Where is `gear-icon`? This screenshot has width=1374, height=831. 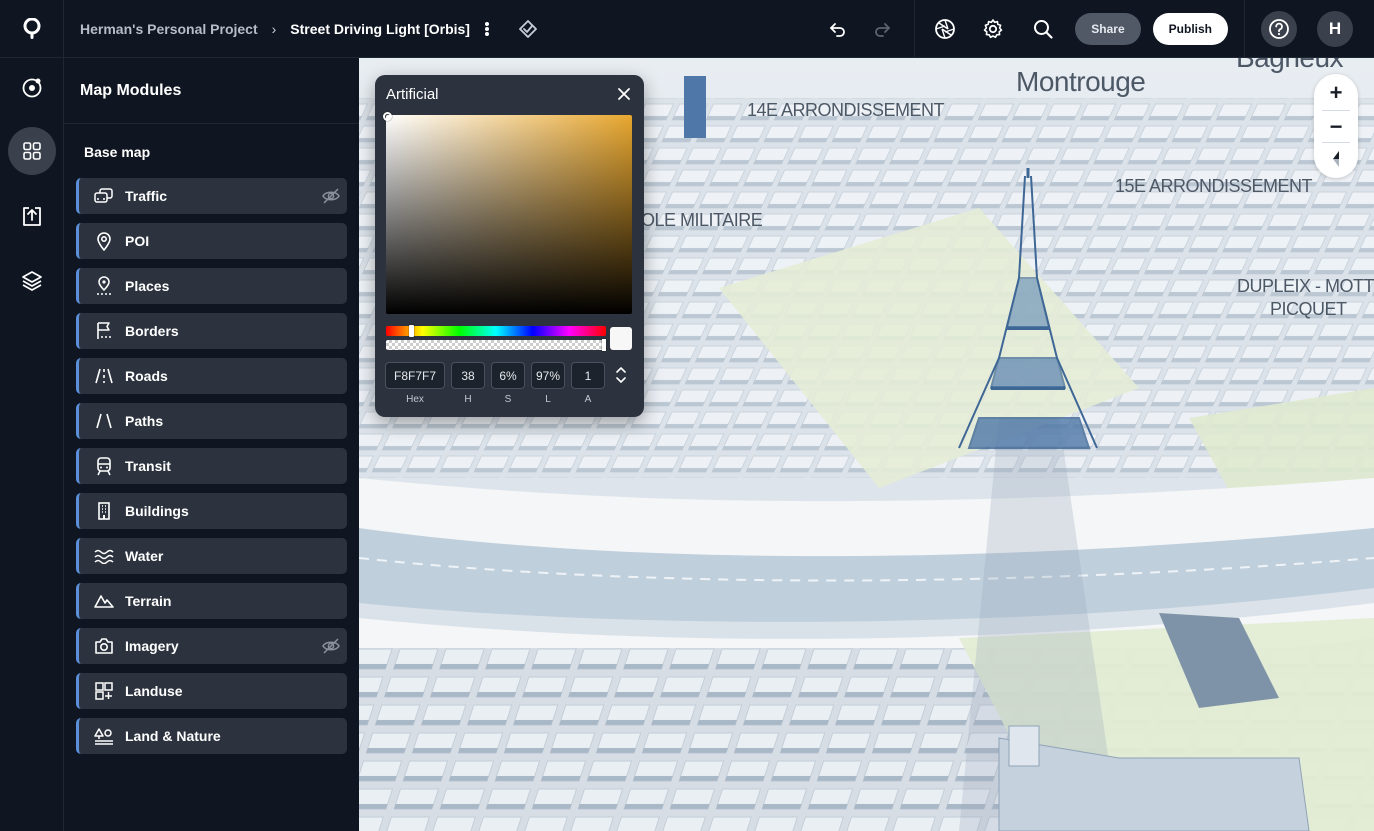 gear-icon is located at coordinates (993, 29).